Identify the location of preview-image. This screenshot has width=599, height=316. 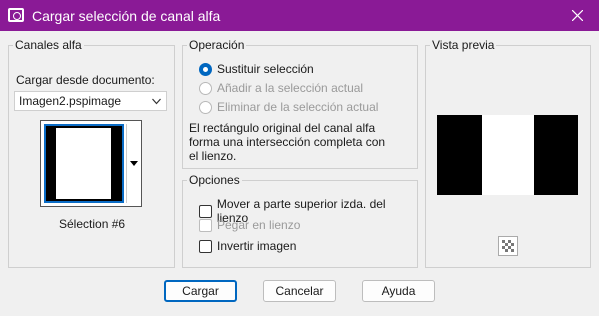
(507, 155).